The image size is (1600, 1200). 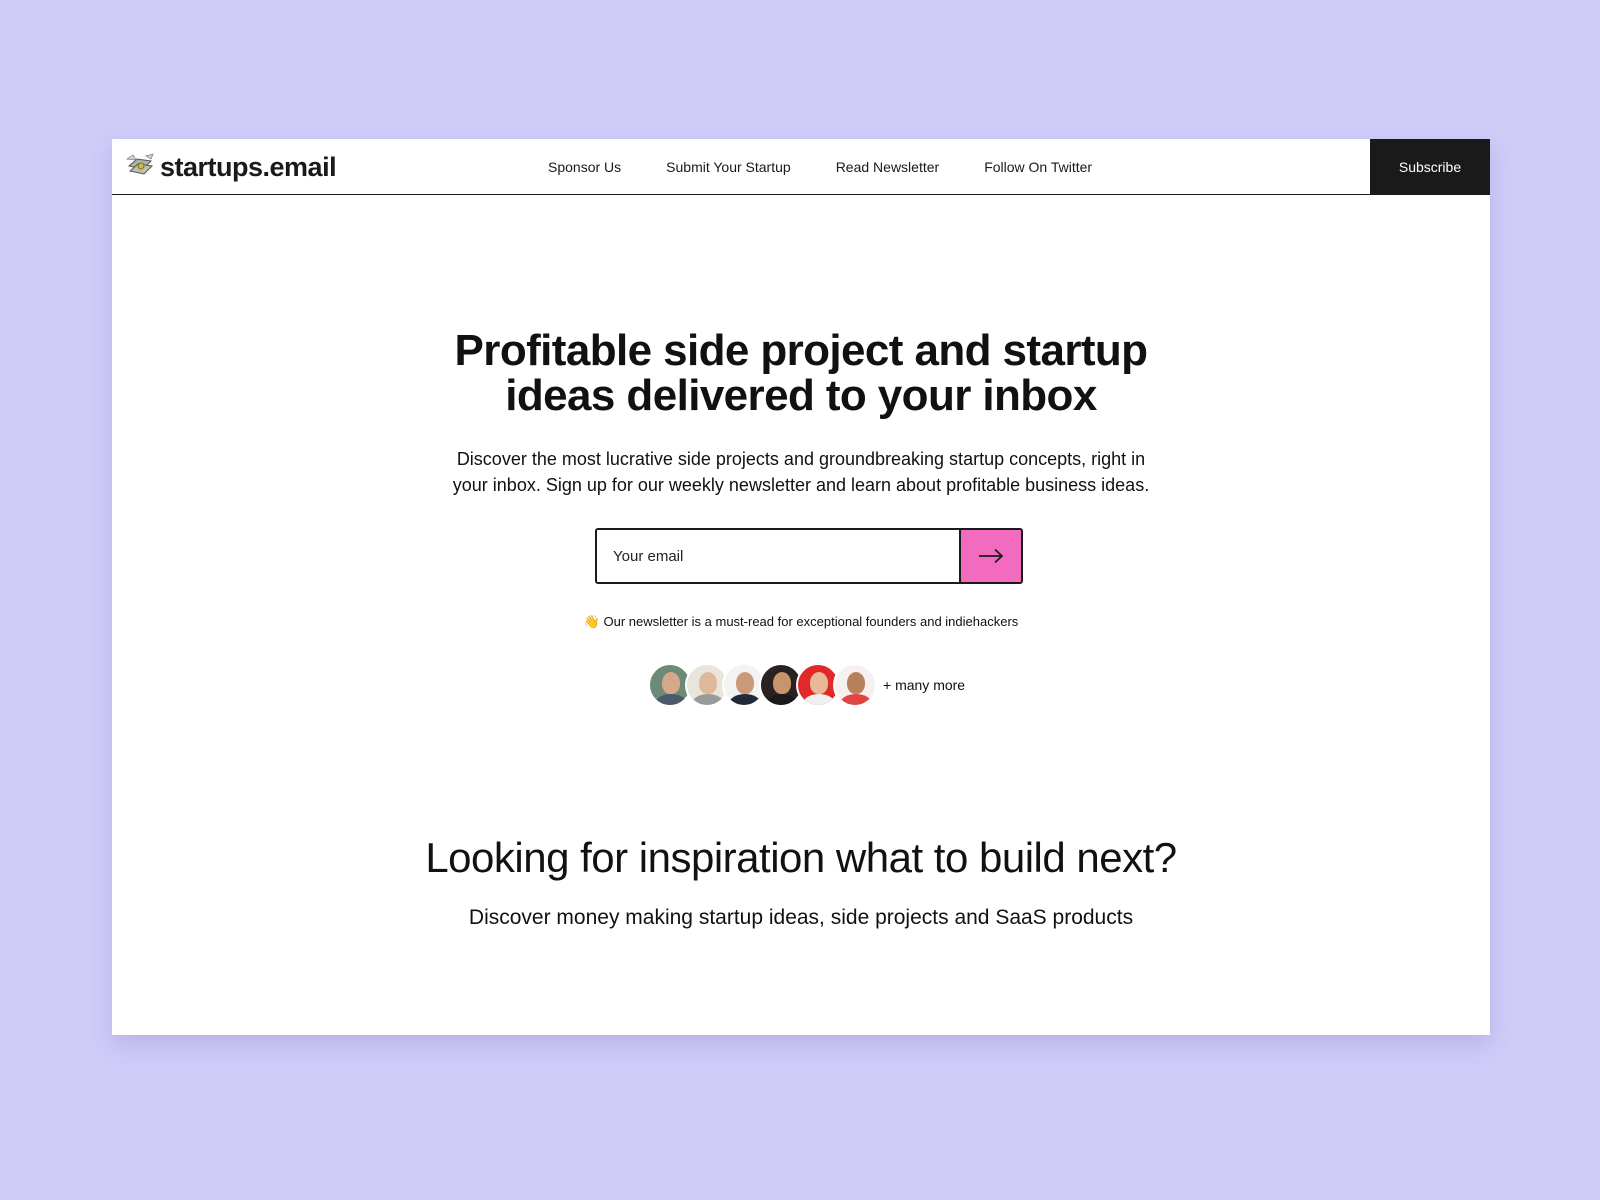 What do you see at coordinates (140, 164) in the screenshot?
I see `money-with-wings-icon` at bounding box center [140, 164].